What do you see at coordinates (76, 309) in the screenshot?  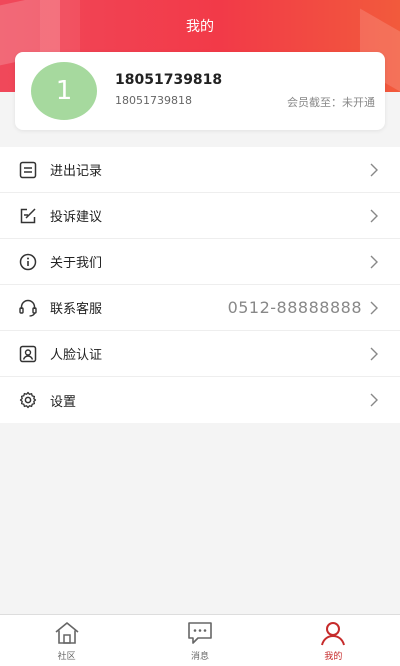 I see `menu-item-label: 联系客服` at bounding box center [76, 309].